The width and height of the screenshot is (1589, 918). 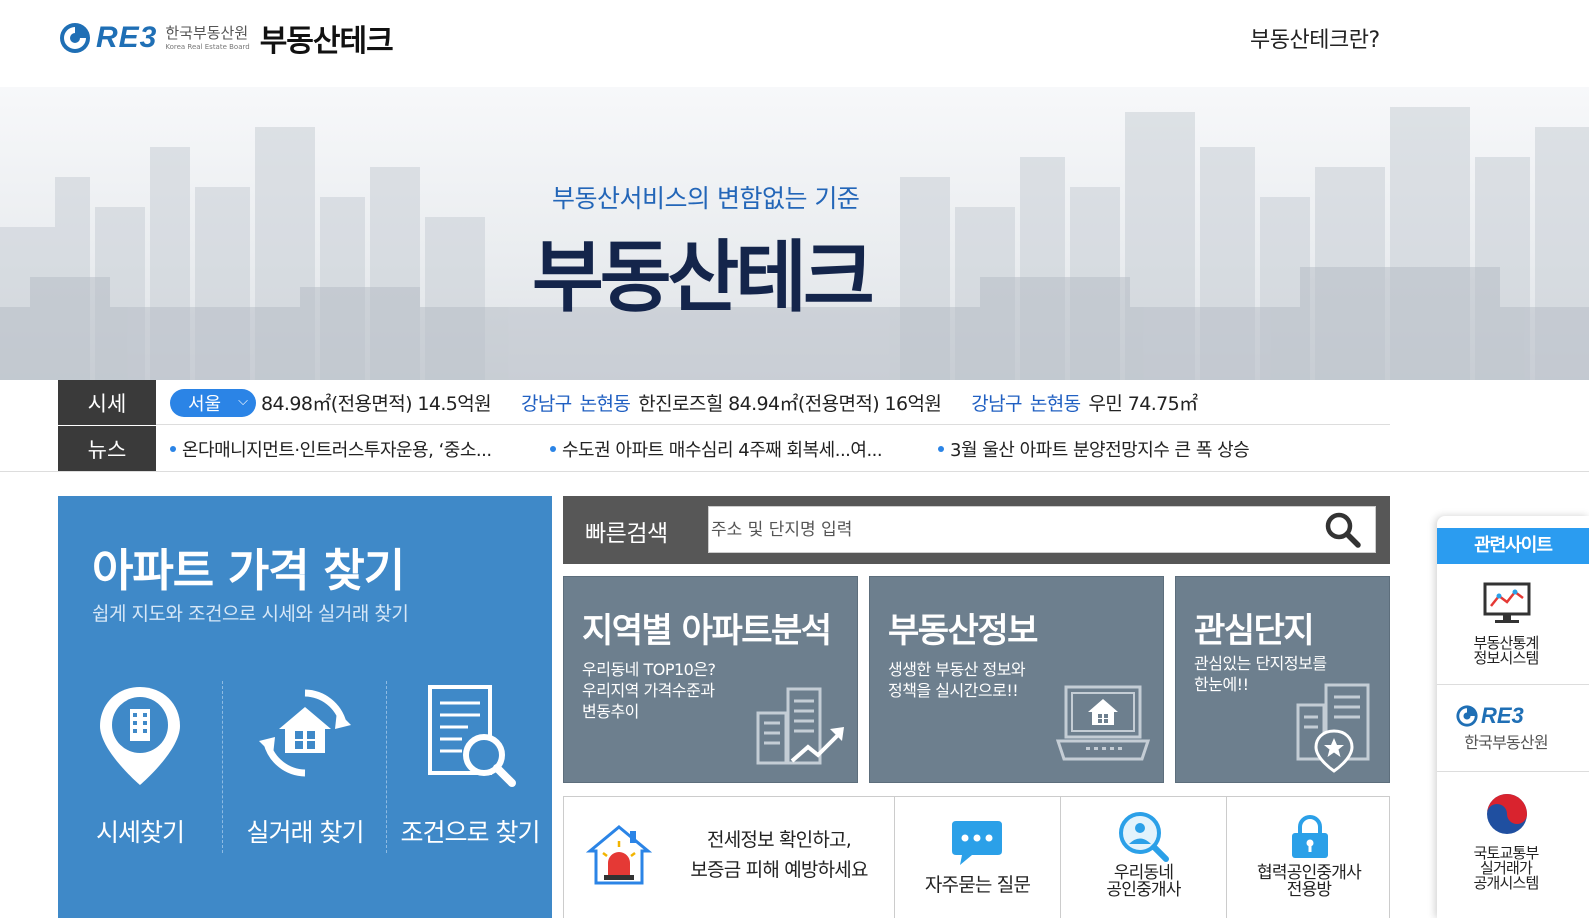 I want to click on price-ticker-label: 시세, so click(x=107, y=402).